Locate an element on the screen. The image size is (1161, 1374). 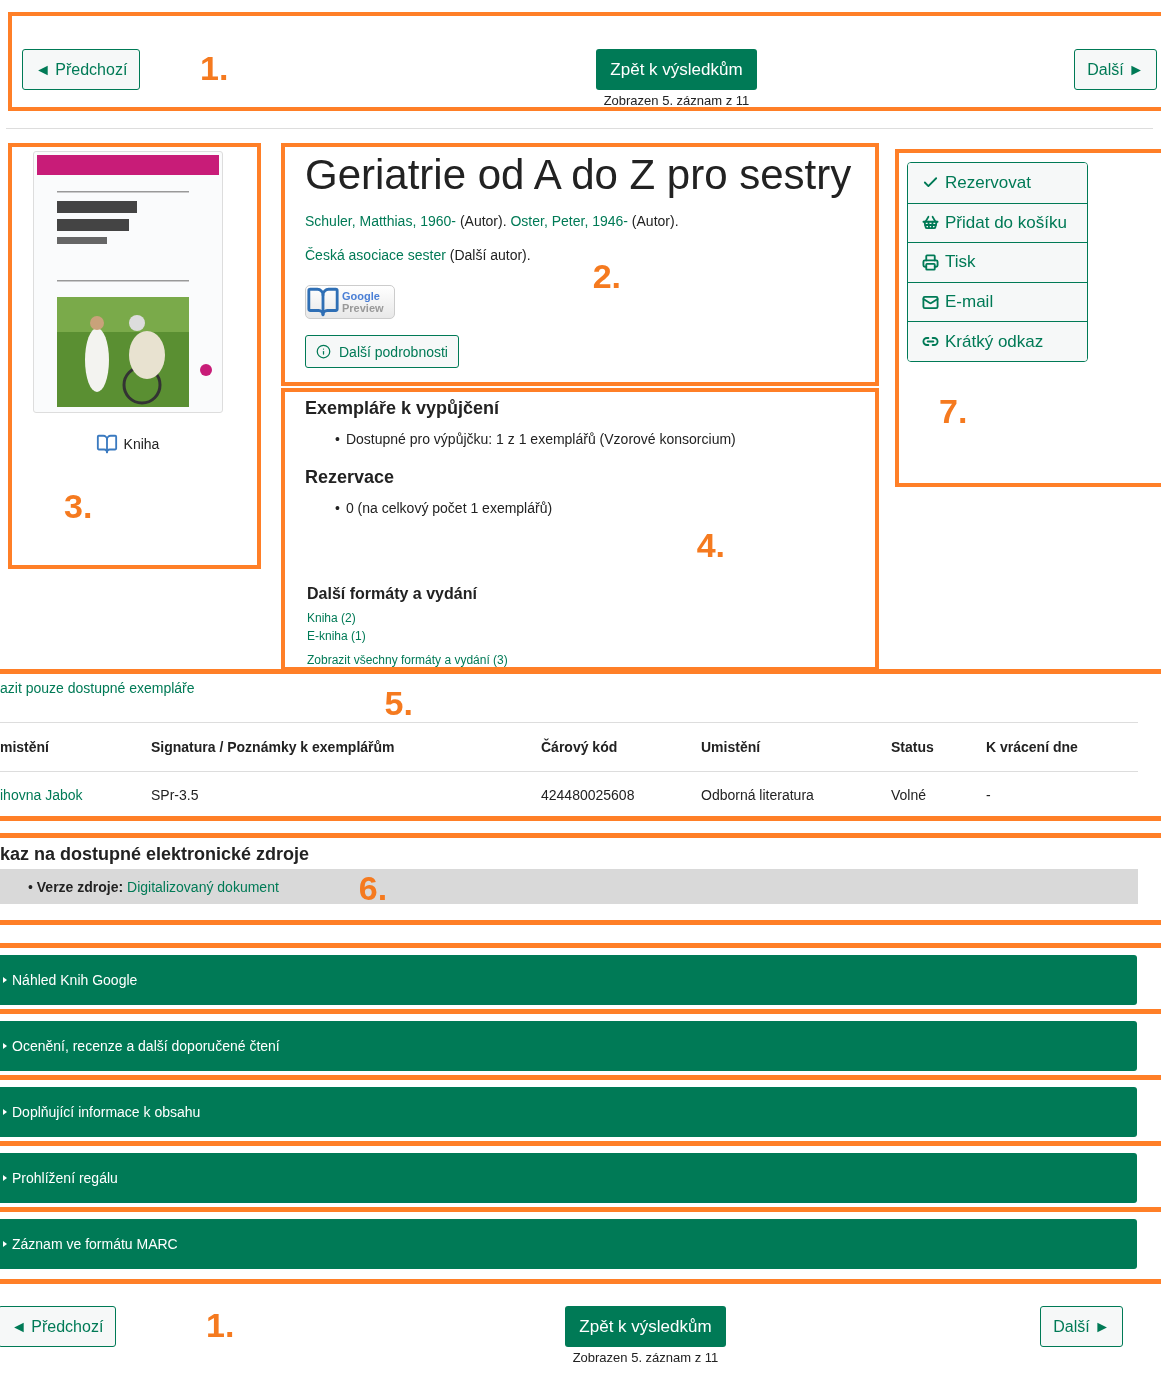
basket-icon is located at coordinates (930, 223).